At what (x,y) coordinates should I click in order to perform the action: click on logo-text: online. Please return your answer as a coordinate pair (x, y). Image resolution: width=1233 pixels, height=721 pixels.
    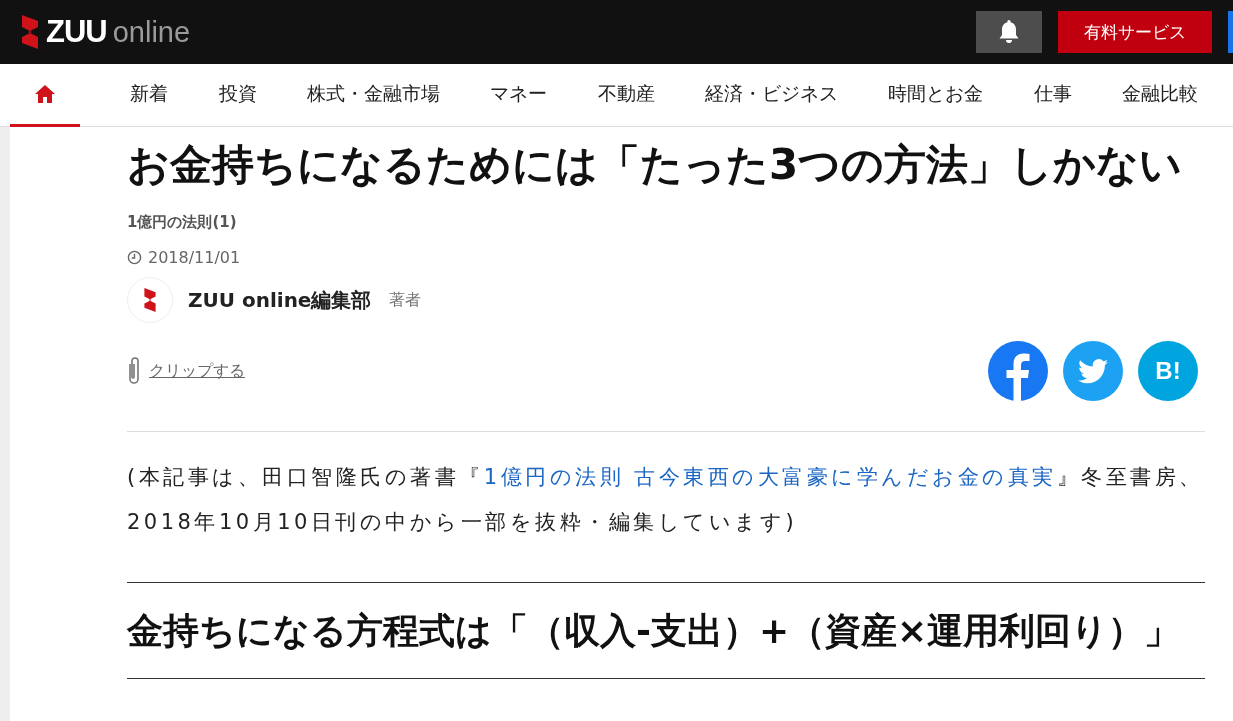
    Looking at the image, I should click on (151, 32).